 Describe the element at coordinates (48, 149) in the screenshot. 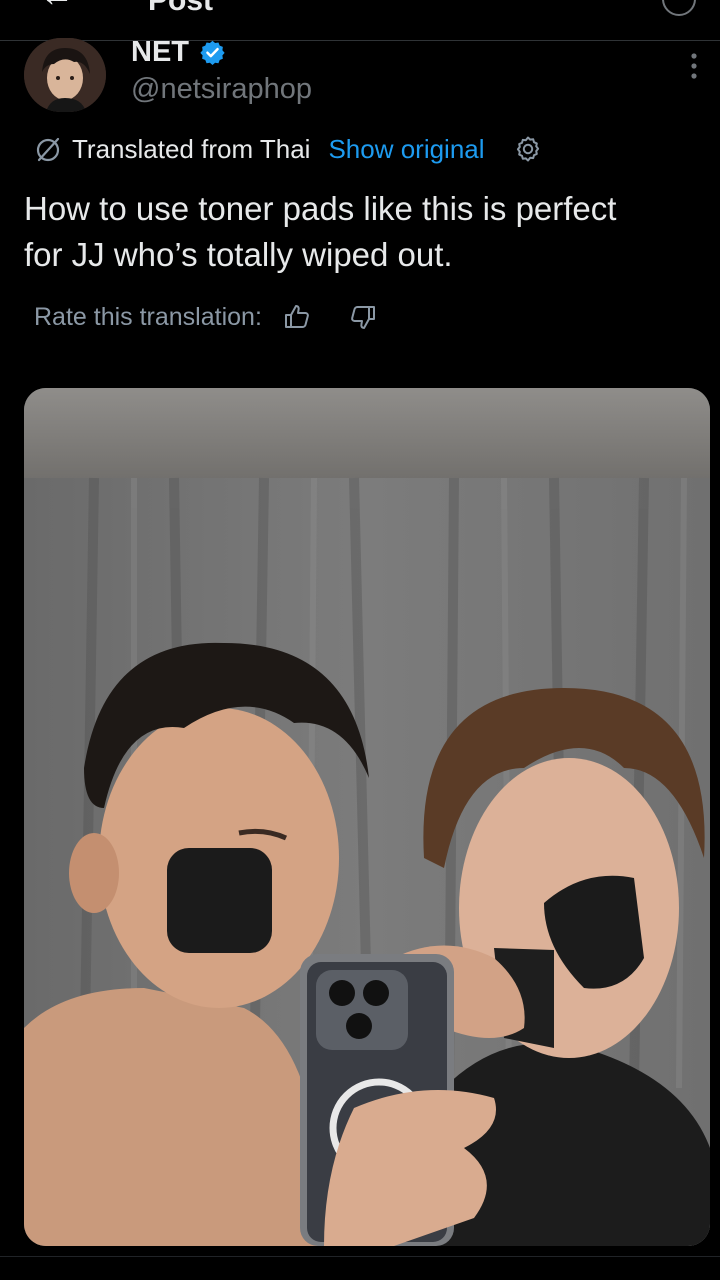

I see `globe-icon` at that location.